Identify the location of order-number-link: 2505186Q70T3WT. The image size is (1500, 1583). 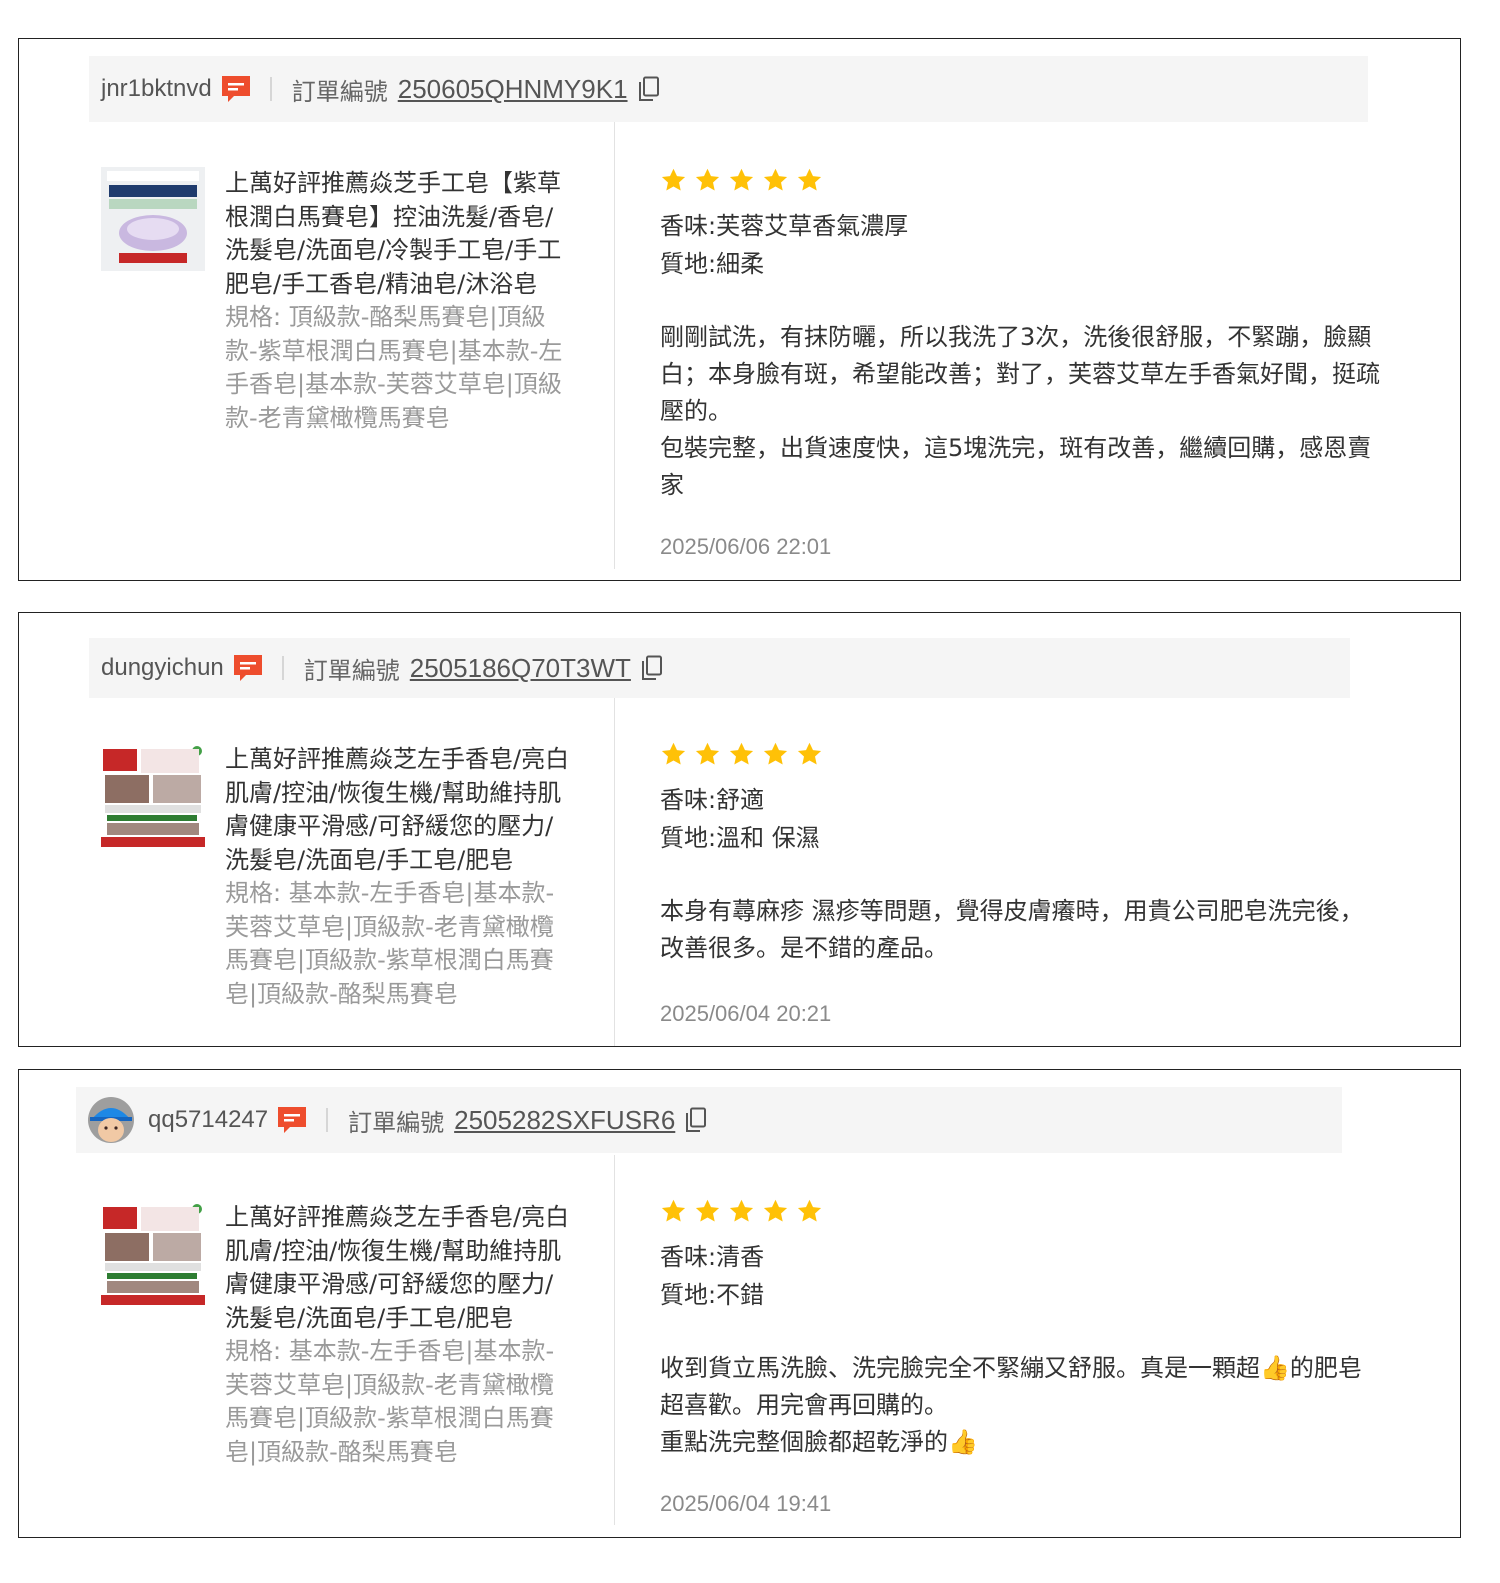
(520, 668).